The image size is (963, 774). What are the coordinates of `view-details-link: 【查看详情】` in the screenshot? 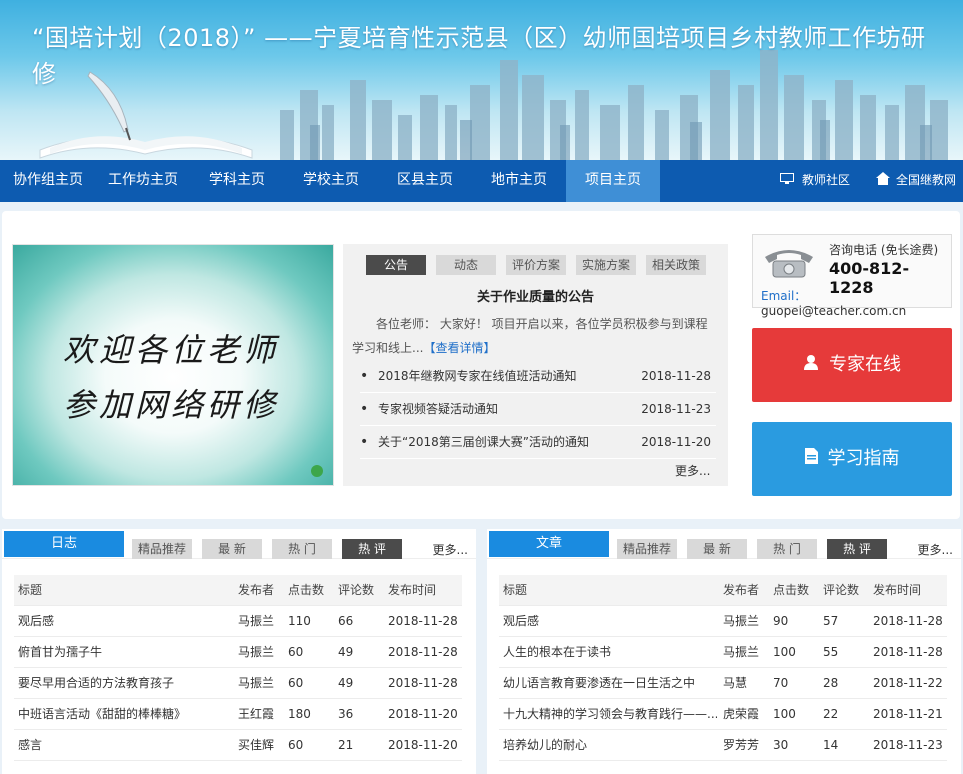 It's located at (459, 348).